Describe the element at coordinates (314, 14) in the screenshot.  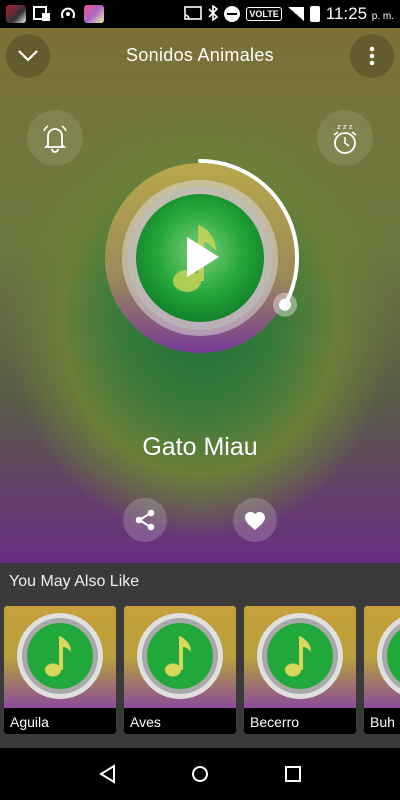
I see `battery-icon` at that location.